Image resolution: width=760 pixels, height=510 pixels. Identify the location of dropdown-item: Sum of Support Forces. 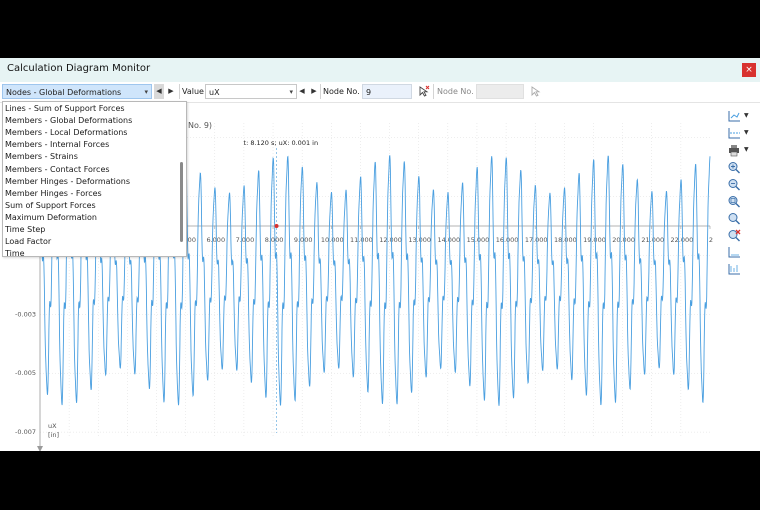
(50, 206).